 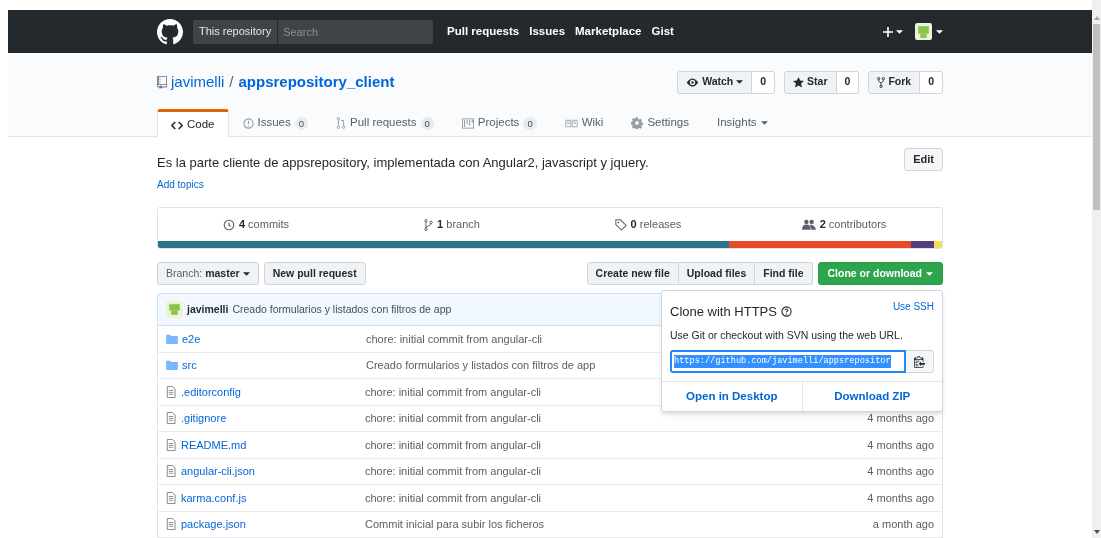 What do you see at coordinates (191, 338) in the screenshot?
I see `file-name-link: e2e` at bounding box center [191, 338].